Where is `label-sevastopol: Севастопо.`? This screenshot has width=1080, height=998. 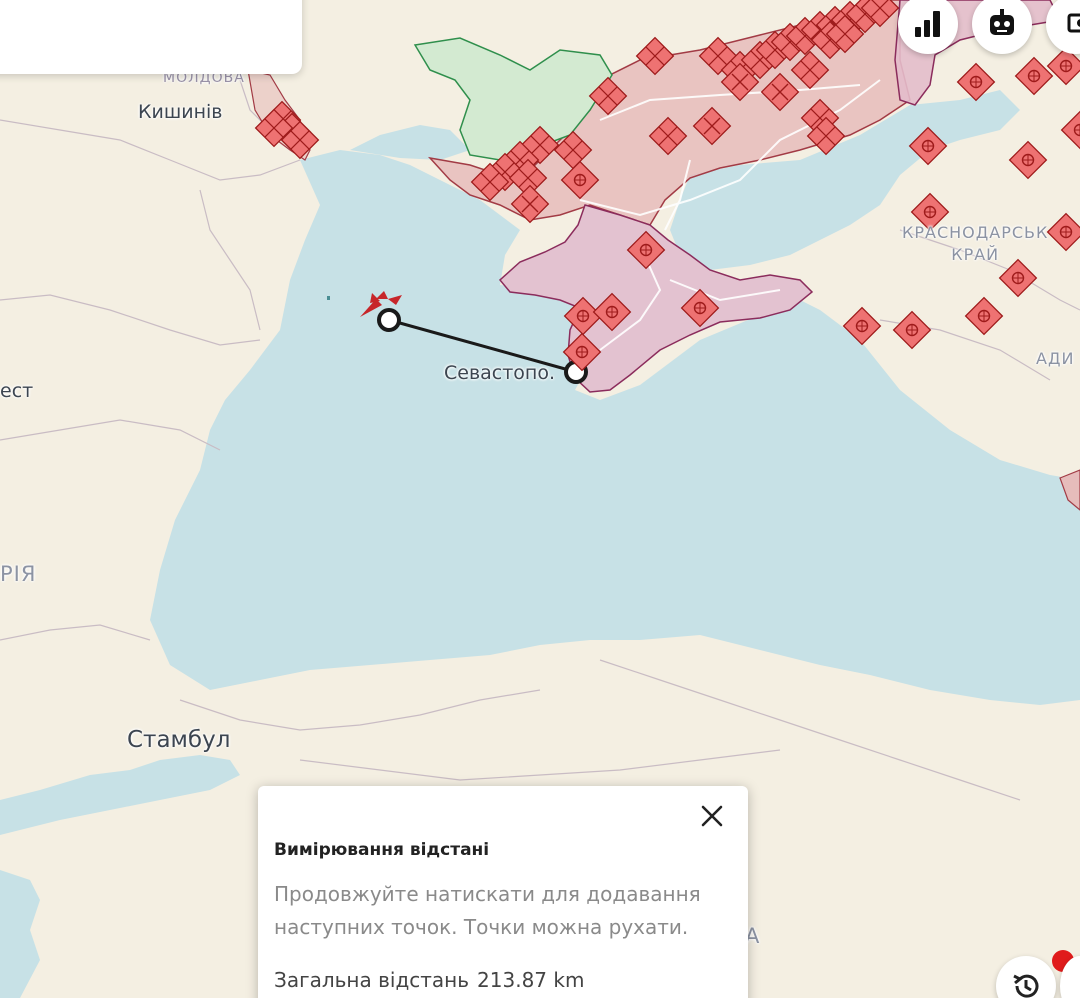
label-sevastopol: Севастопо. is located at coordinates (500, 373).